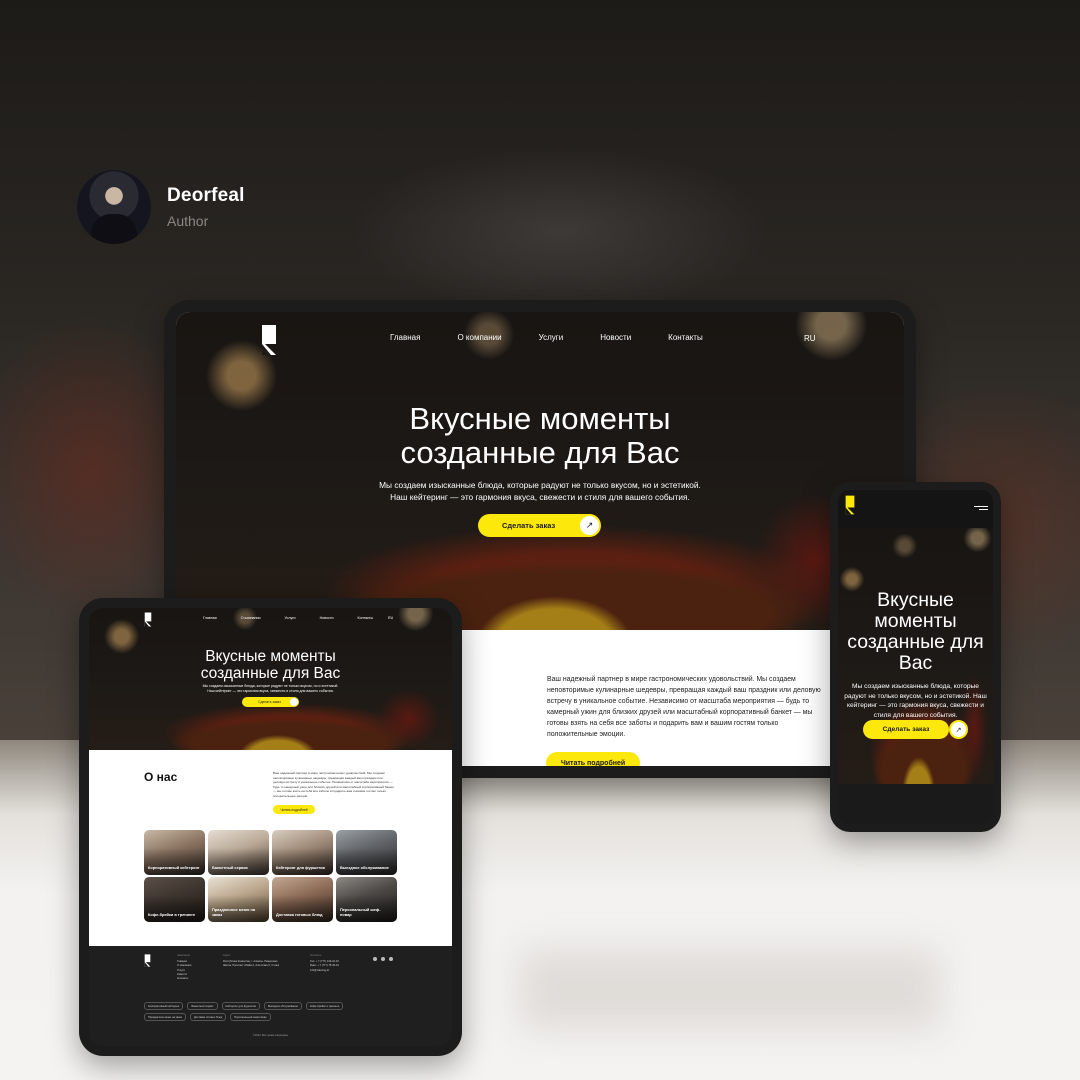 The width and height of the screenshot is (1080, 1080). What do you see at coordinates (366, 852) in the screenshot?
I see `service-card: Выездное обслуживание` at bounding box center [366, 852].